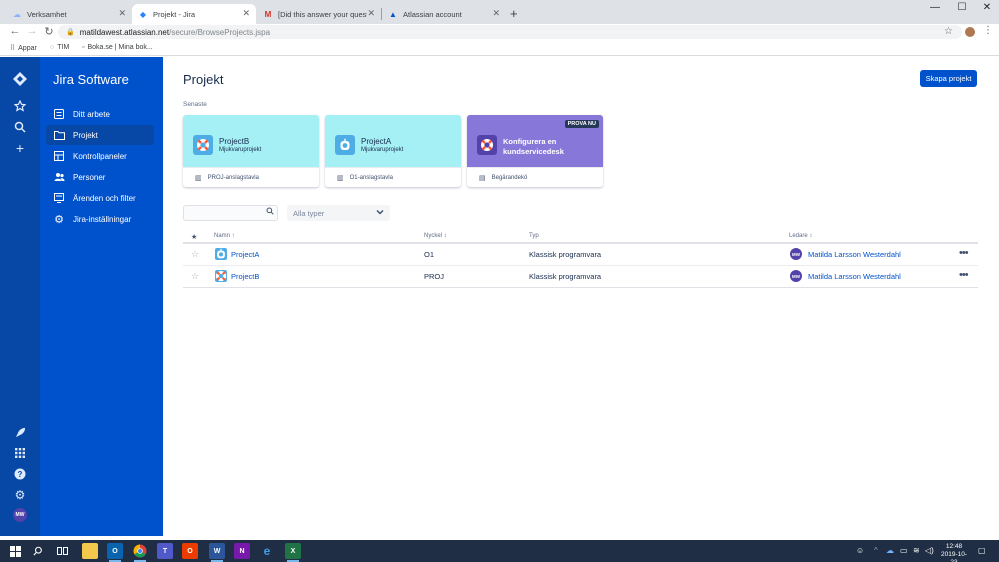 The width and height of the screenshot is (999, 562). I want to click on promo-title: Konfigurera en kundservicedesk, so click(543, 147).